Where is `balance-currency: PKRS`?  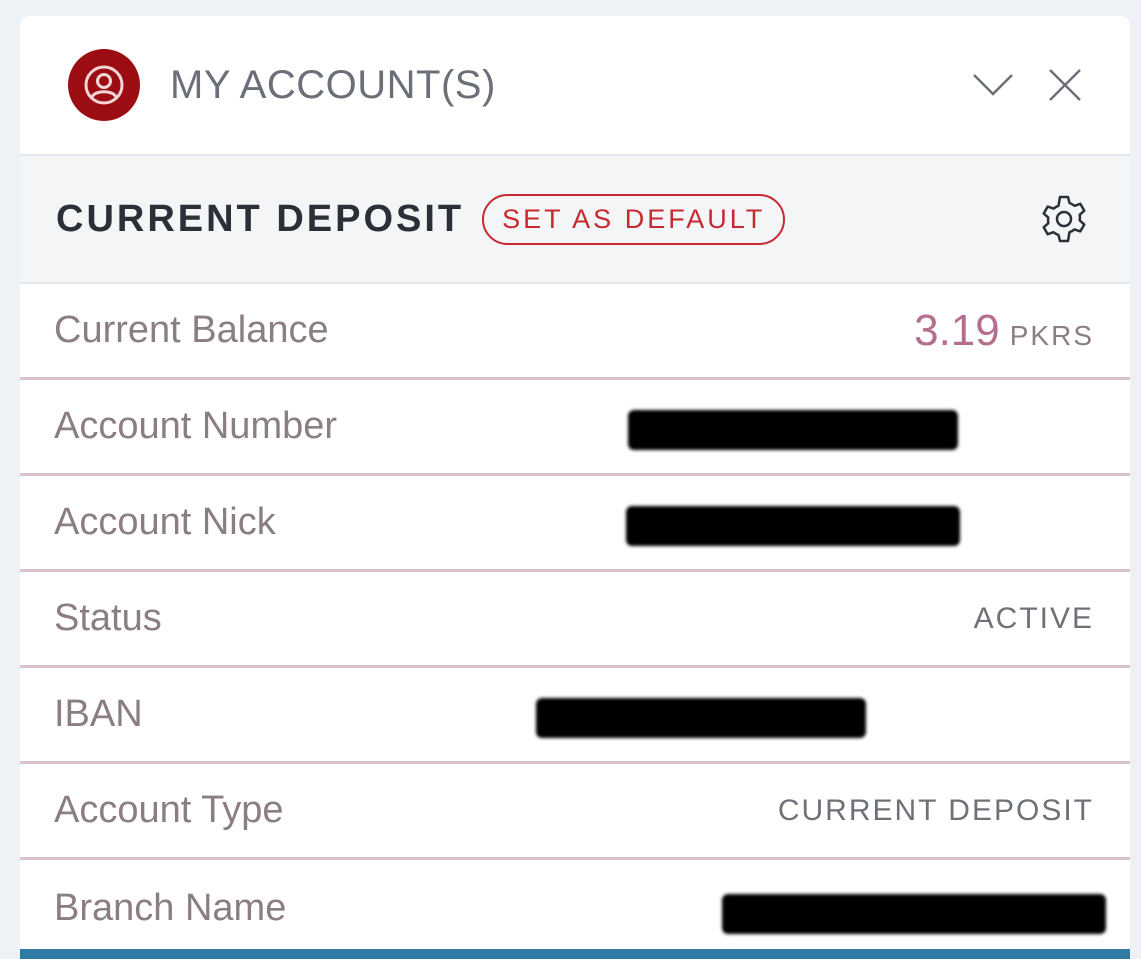 balance-currency: PKRS is located at coordinates (1051, 335).